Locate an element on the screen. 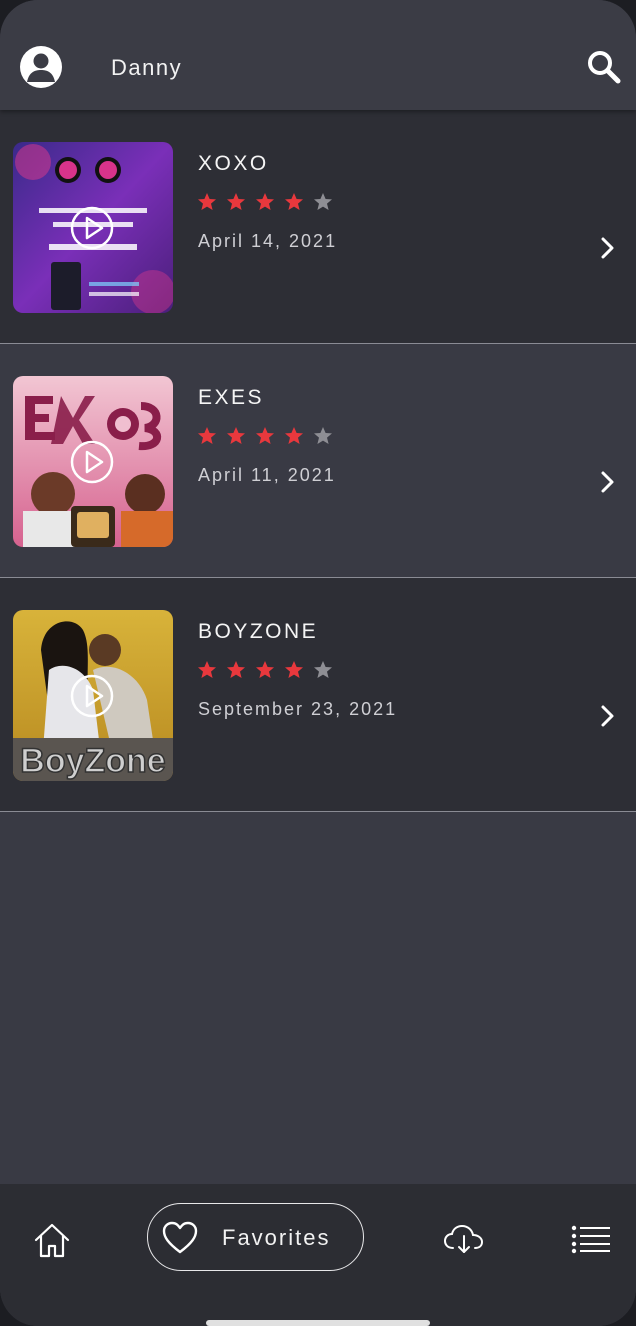 The width and height of the screenshot is (636, 1326). search-icon is located at coordinates (604, 67).